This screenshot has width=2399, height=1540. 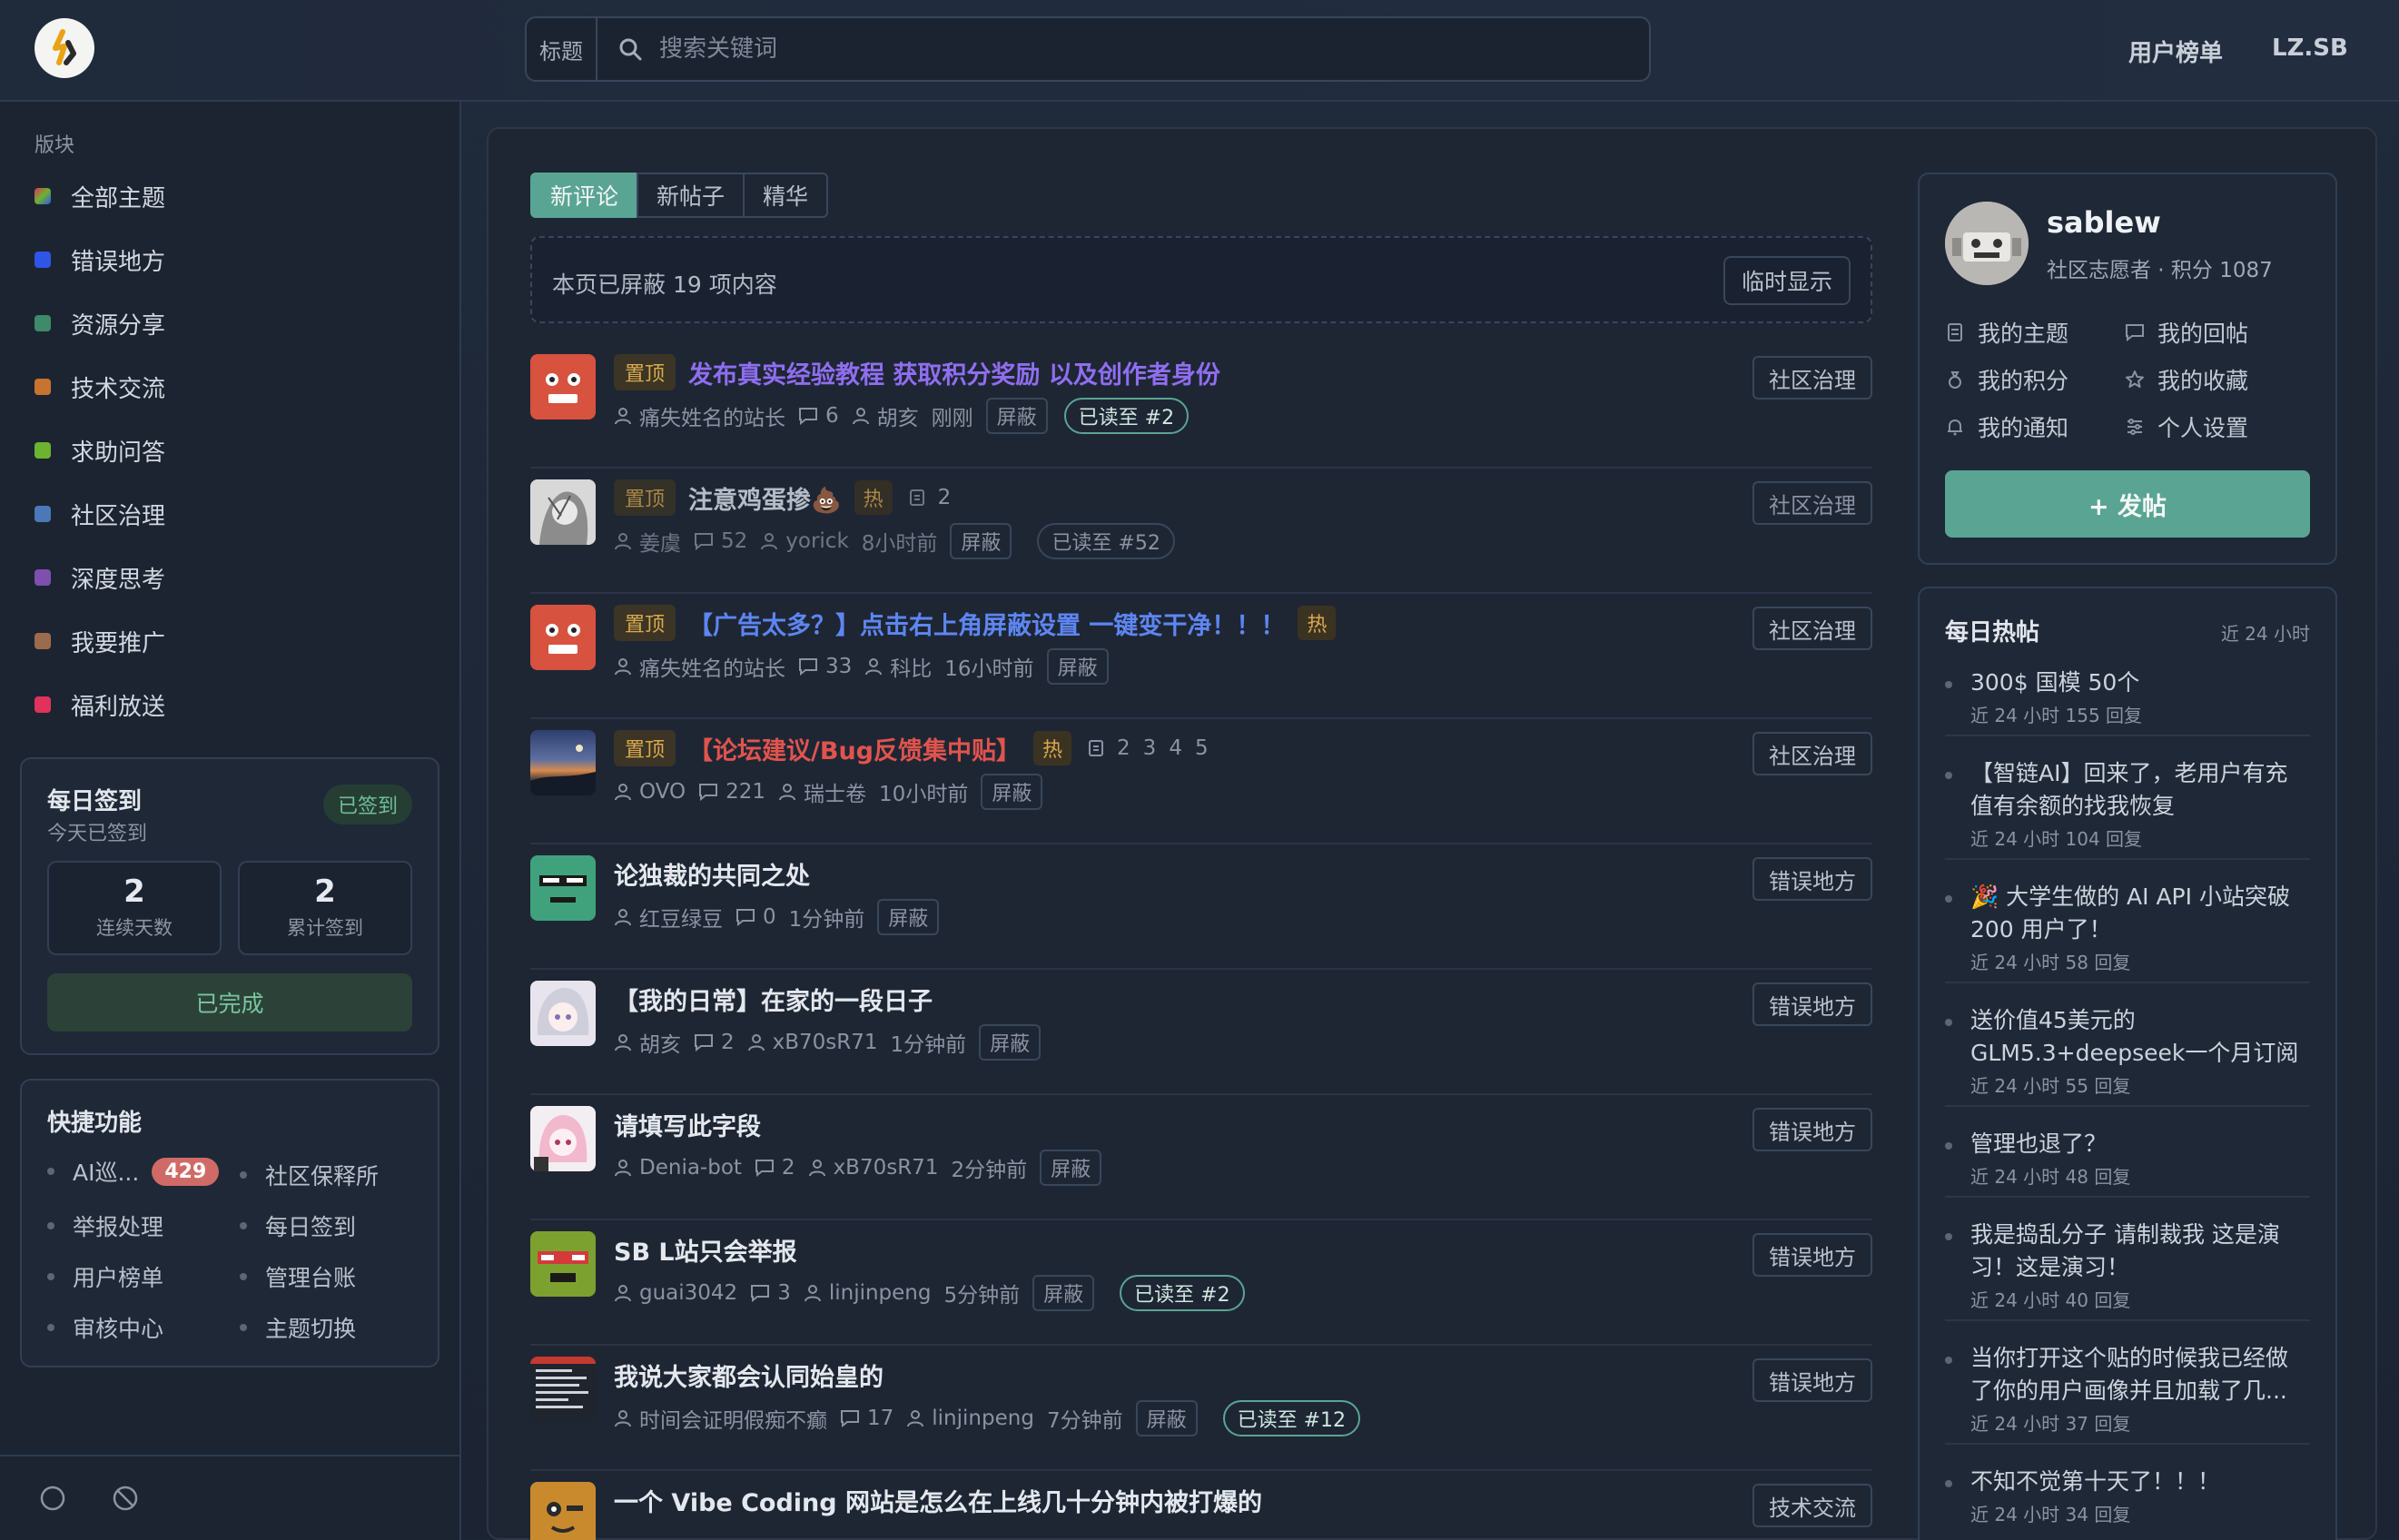 I want to click on post-author: Denia-bot, so click(x=690, y=1168).